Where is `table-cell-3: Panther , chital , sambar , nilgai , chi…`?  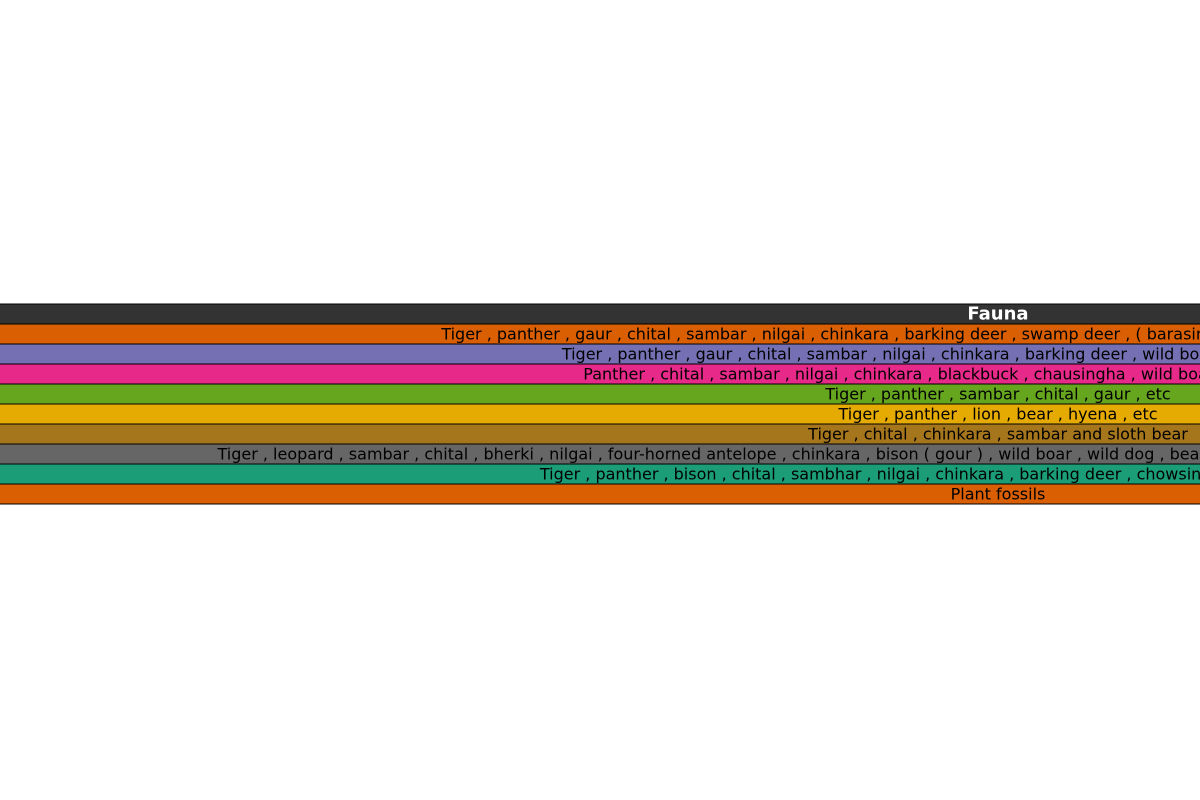
table-cell-3: Panther , chital , sambar , nilgai , chi… is located at coordinates (891, 374).